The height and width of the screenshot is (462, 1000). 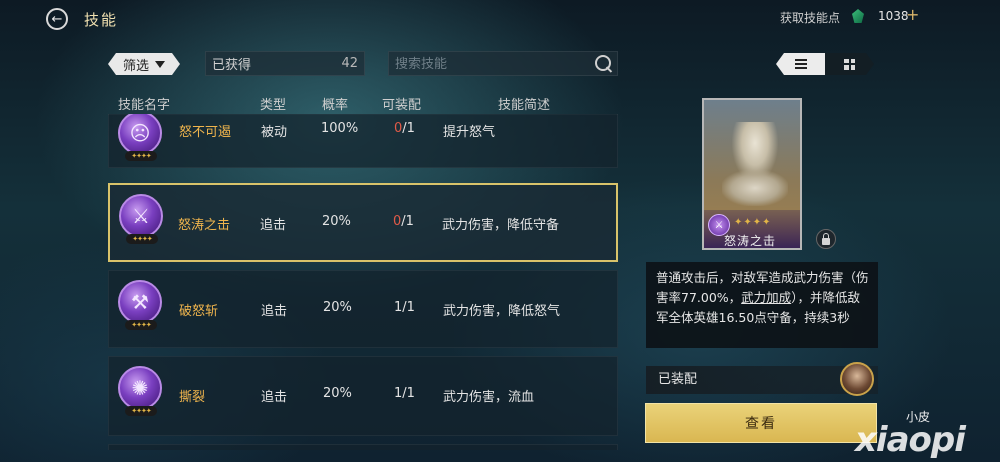 What do you see at coordinates (363, 447) in the screenshot?
I see `table-row` at bounding box center [363, 447].